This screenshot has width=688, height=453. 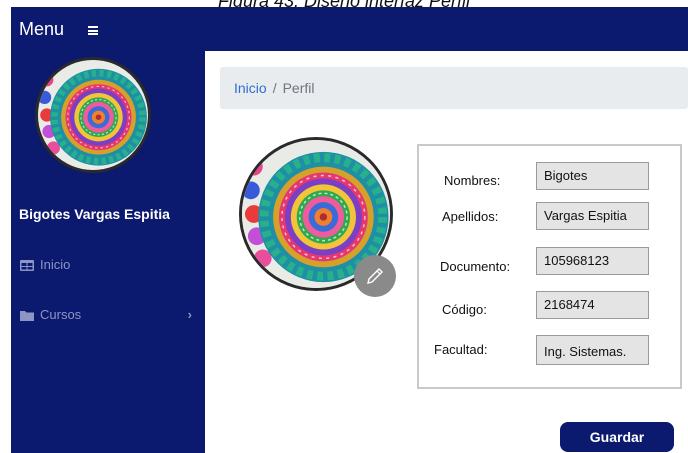 I want to click on documento-label: Documento:, so click(x=475, y=266).